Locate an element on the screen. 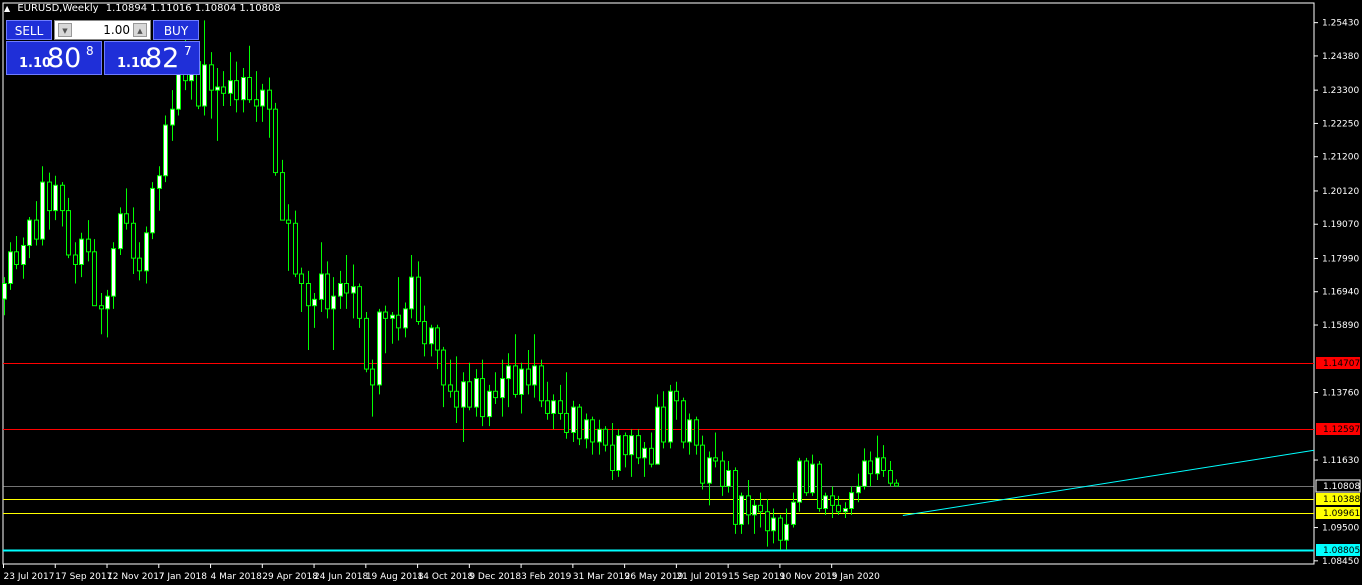 This screenshot has width=1362, height=585. buy-price-superscript: 7 is located at coordinates (188, 51).